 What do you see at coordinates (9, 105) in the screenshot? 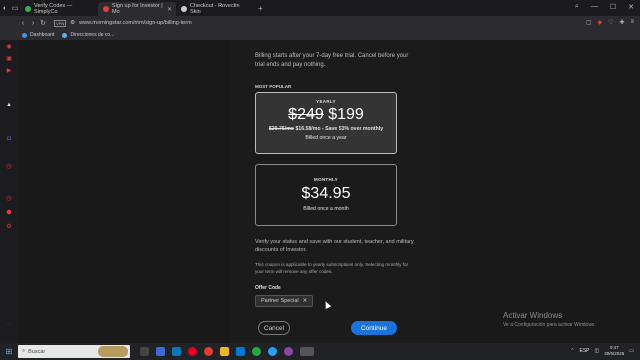
I see `ai-icon: ▲` at bounding box center [9, 105].